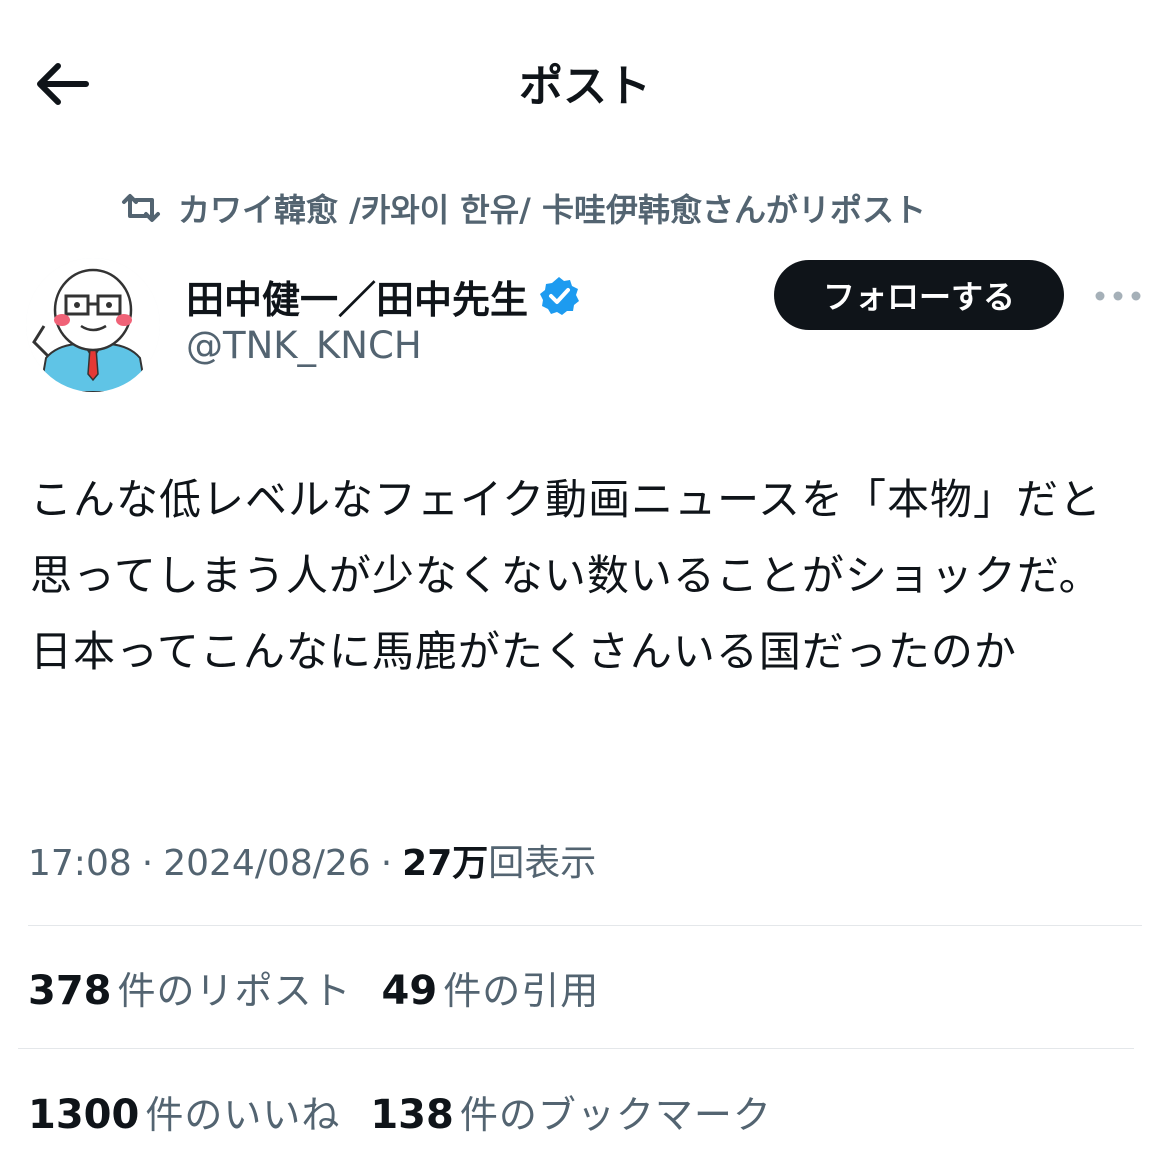 This screenshot has height=1149, width=1170. What do you see at coordinates (521, 991) in the screenshot?
I see `quotes-label: 件の引用` at bounding box center [521, 991].